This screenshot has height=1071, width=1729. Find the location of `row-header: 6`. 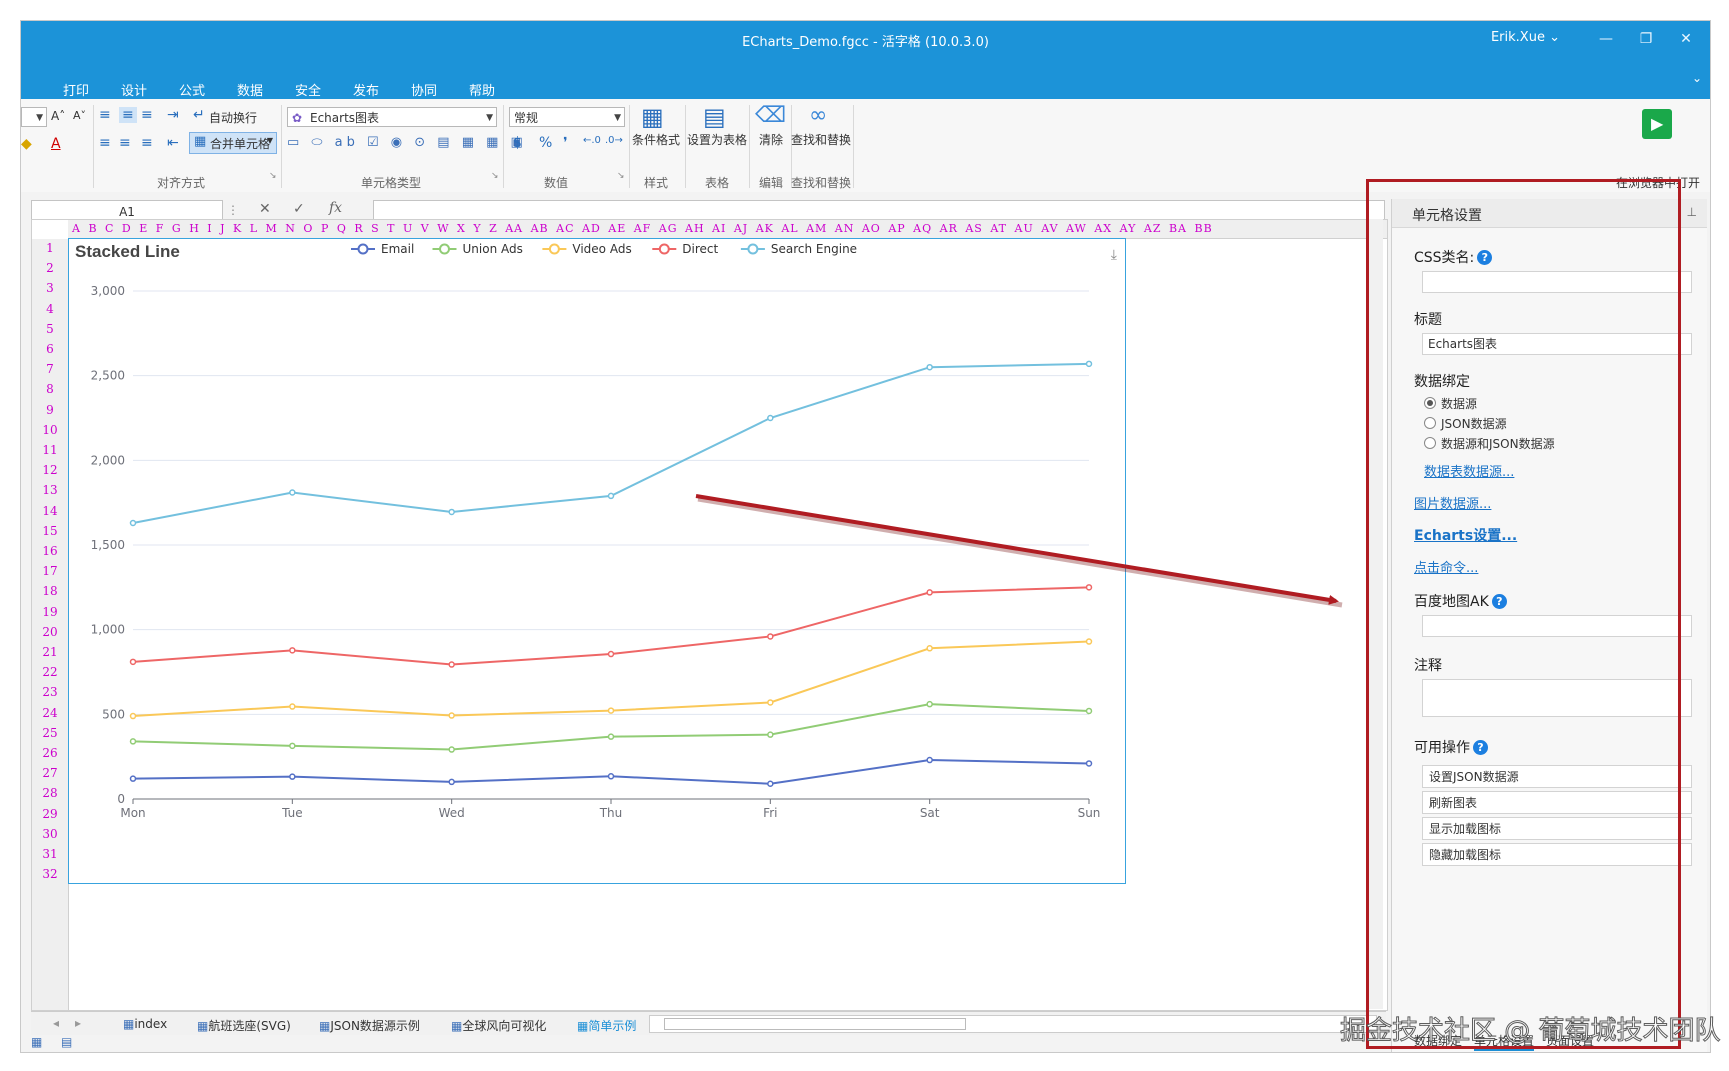

row-header: 6 is located at coordinates (50, 349).